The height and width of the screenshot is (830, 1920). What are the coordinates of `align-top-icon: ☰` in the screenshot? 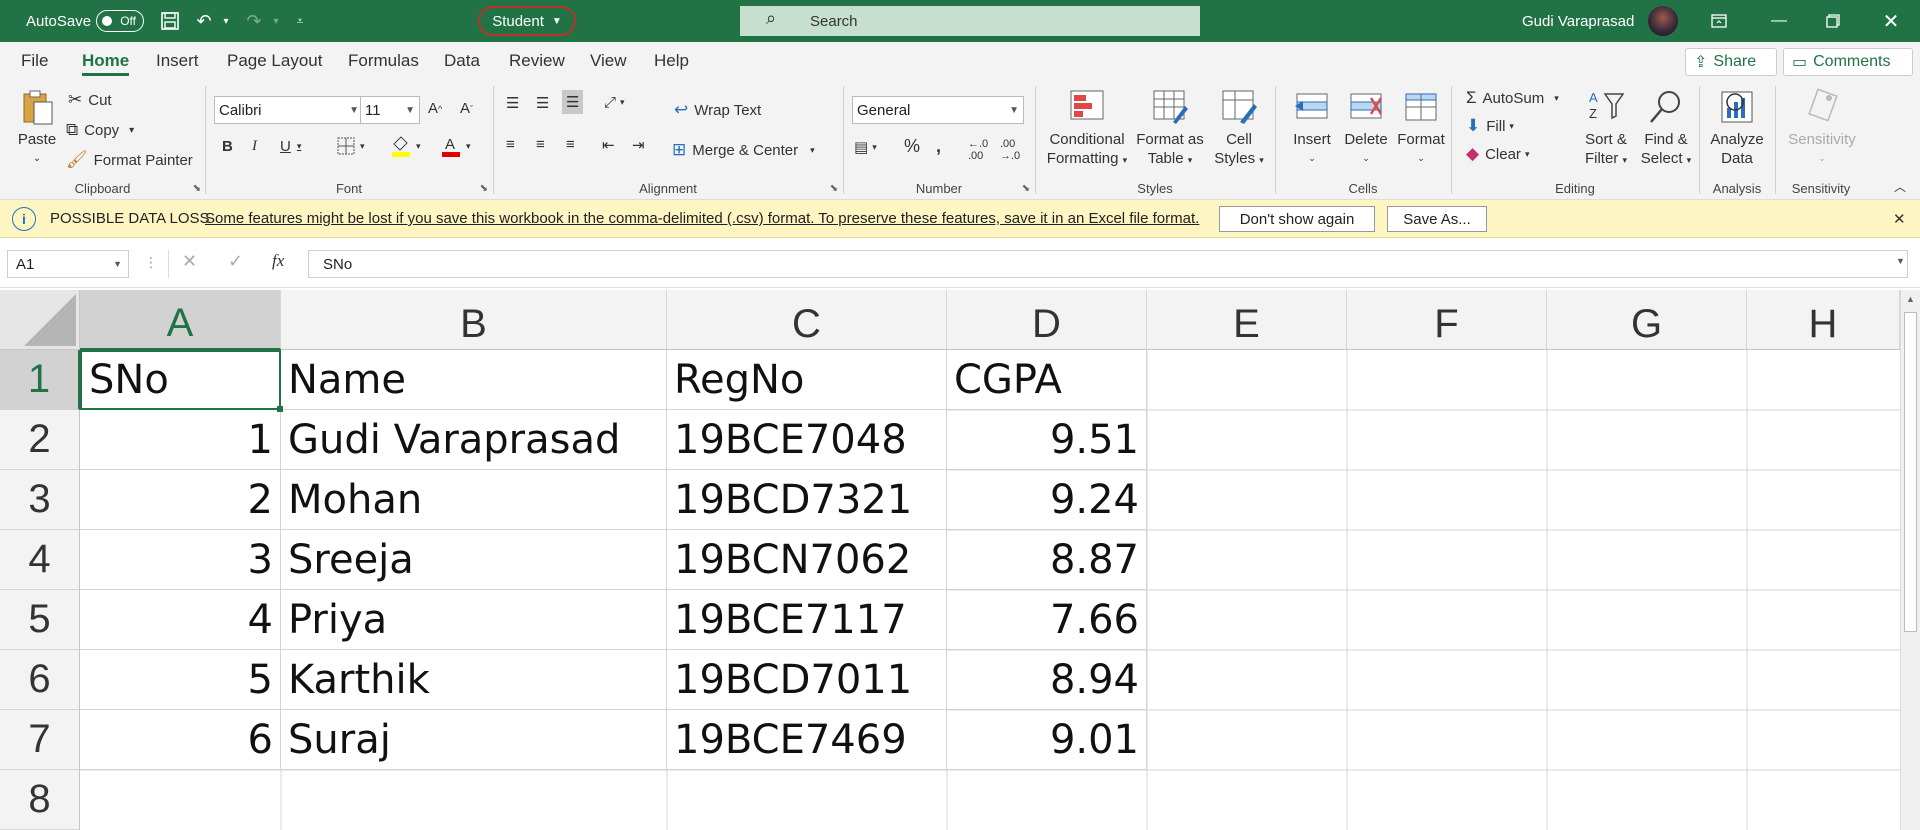 It's located at (512, 103).